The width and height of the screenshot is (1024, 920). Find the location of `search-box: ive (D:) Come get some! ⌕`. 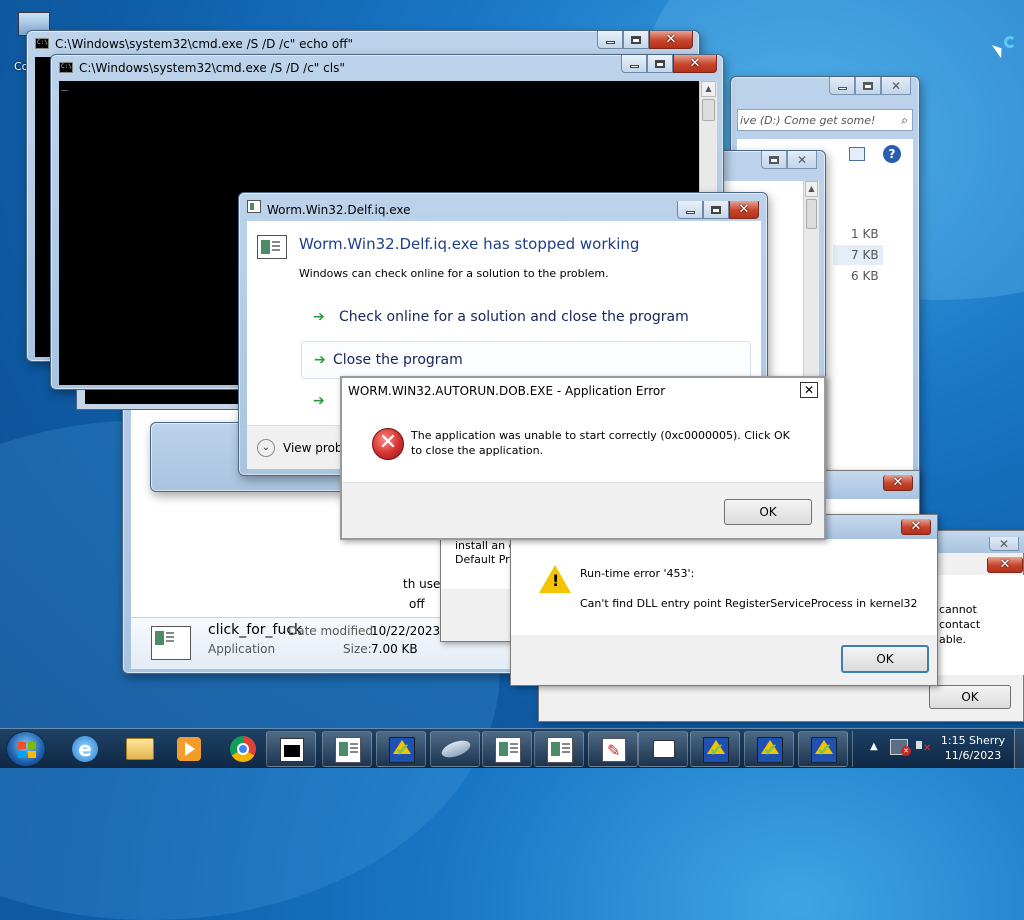

search-box: ive (D:) Come get some! ⌕ is located at coordinates (825, 120).